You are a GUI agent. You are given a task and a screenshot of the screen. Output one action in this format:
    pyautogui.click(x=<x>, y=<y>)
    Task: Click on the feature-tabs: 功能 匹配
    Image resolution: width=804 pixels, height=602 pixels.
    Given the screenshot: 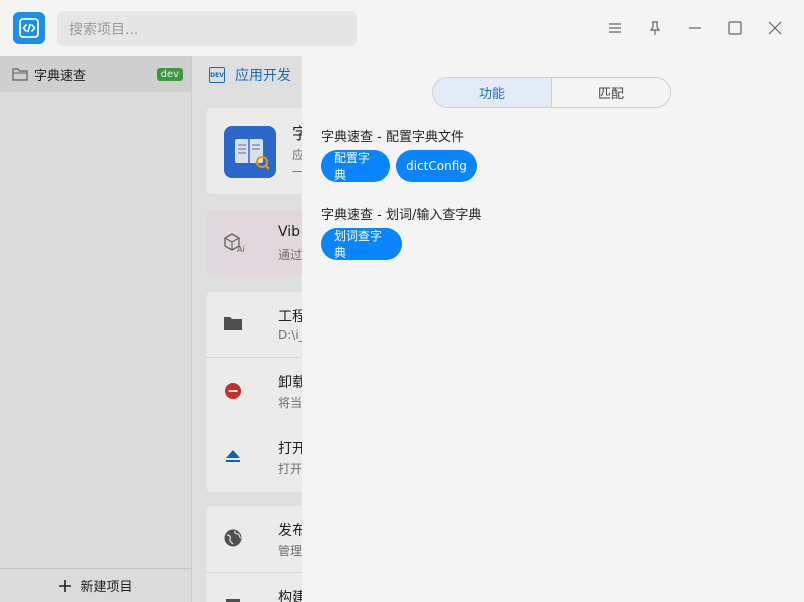 What is the action you would take?
    pyautogui.click(x=551, y=92)
    